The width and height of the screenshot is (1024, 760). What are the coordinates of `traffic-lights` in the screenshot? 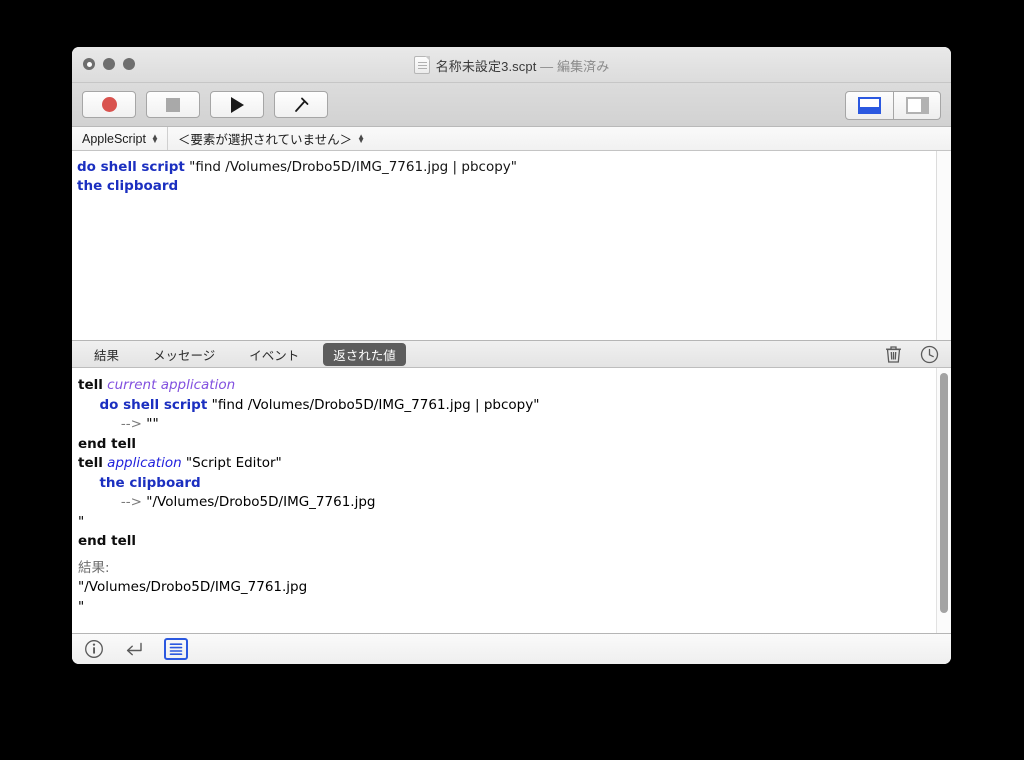 It's located at (109, 64).